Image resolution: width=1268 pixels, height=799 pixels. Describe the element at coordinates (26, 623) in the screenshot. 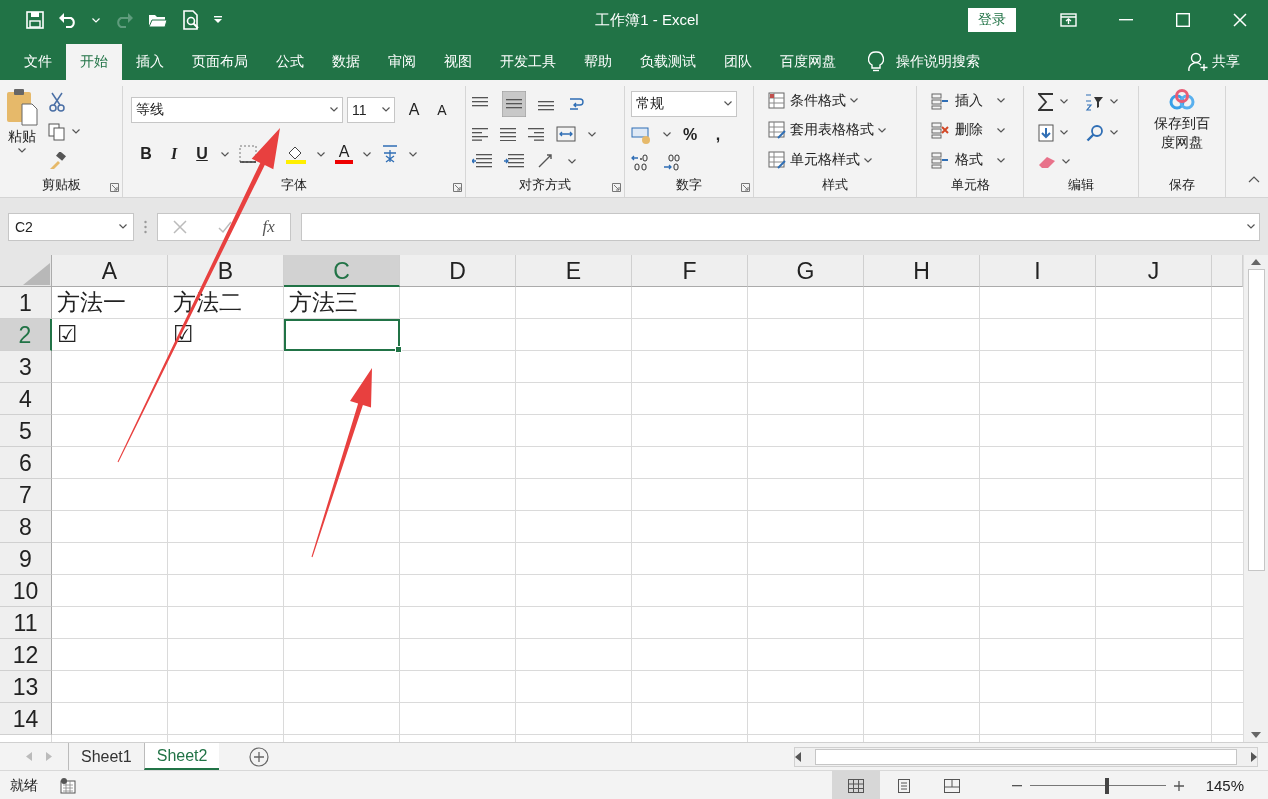

I see `row-header: 11` at that location.